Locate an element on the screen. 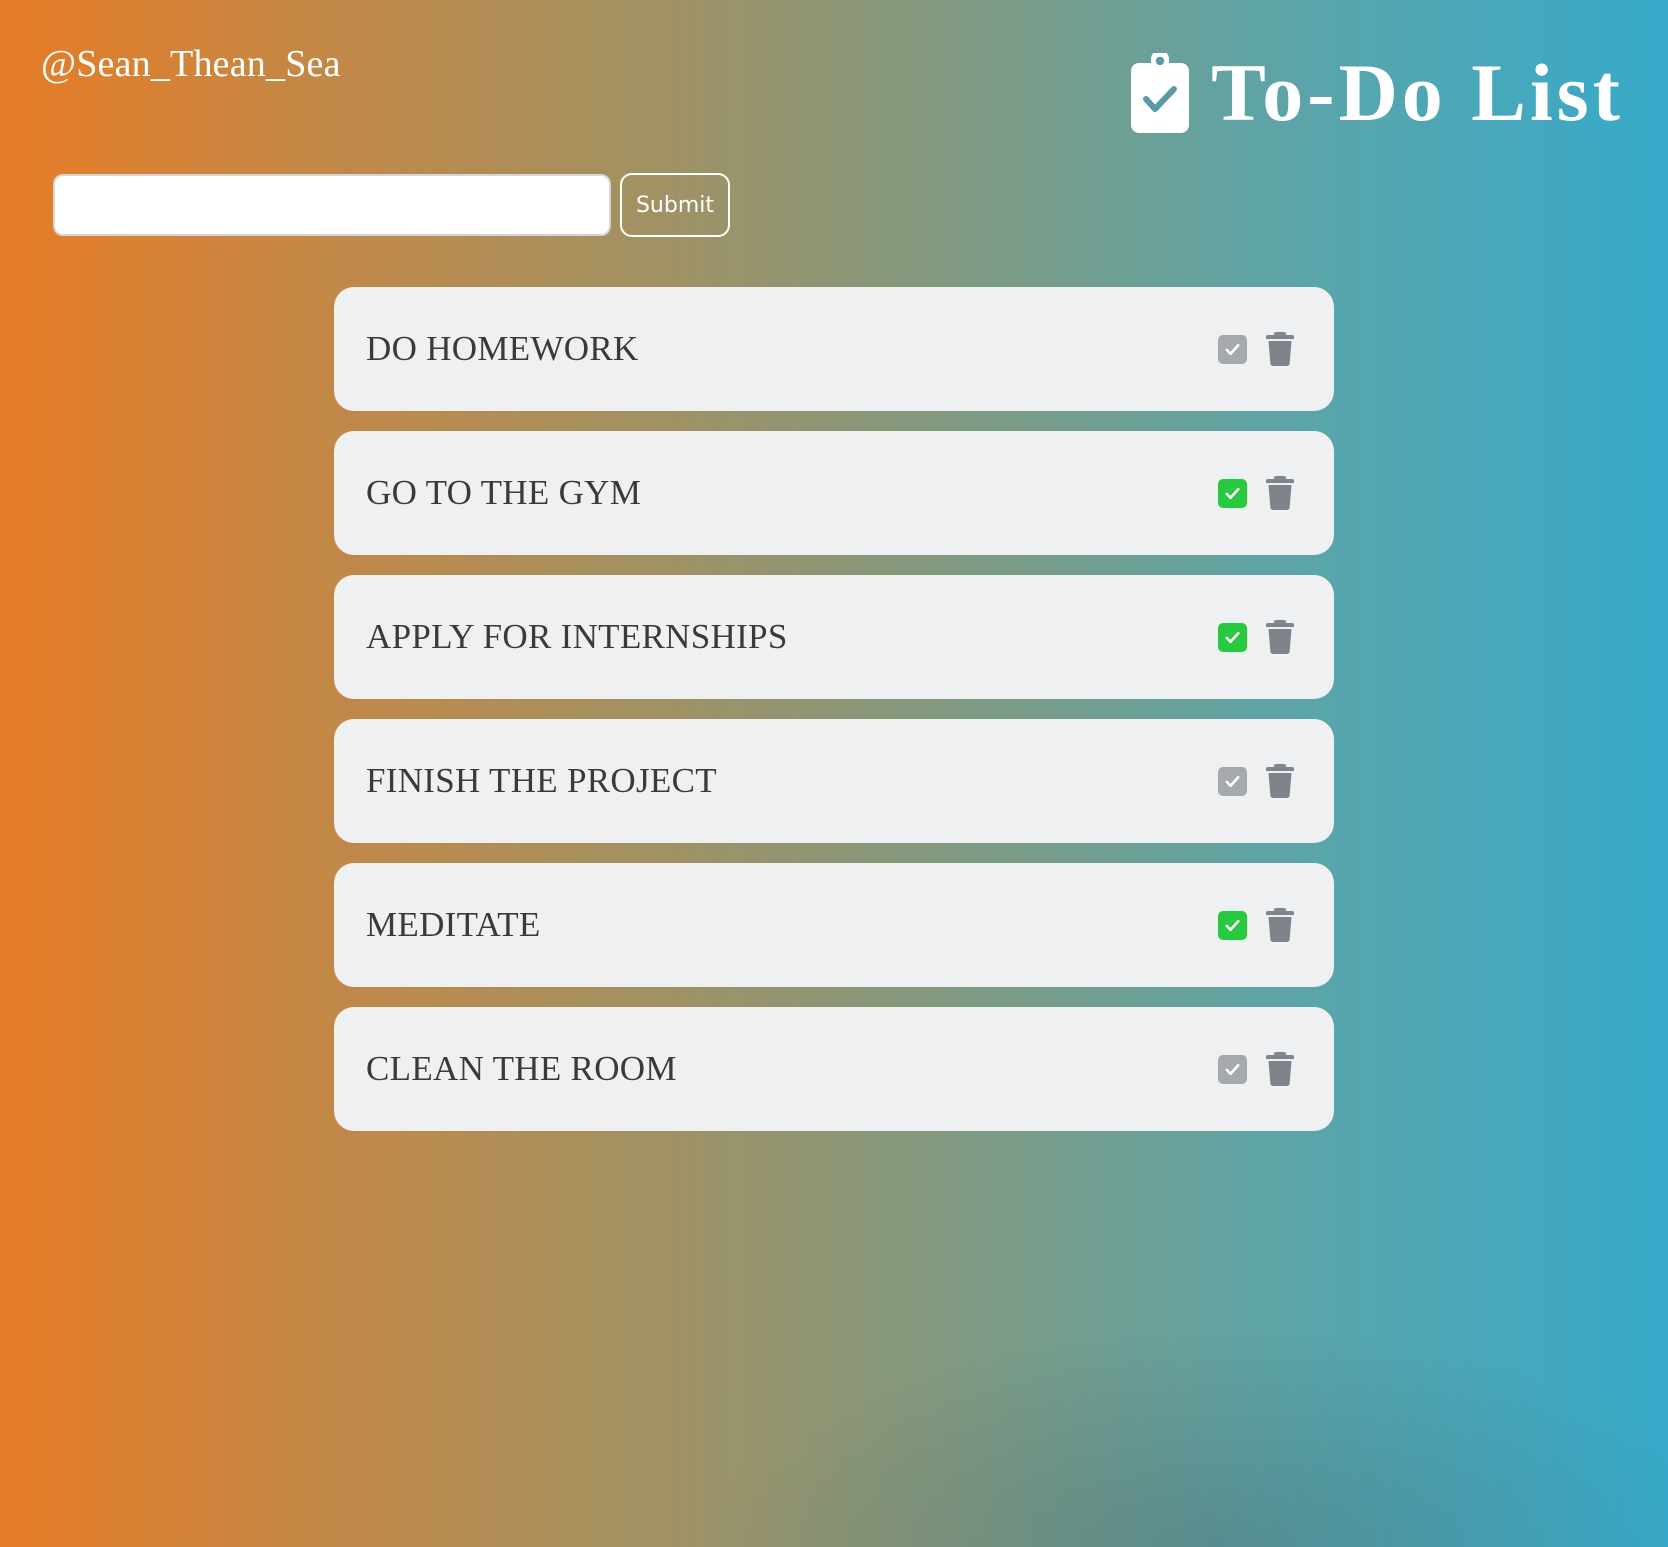 The height and width of the screenshot is (1547, 1668). todo-text: FINISH THE PROJECT is located at coordinates (541, 780).